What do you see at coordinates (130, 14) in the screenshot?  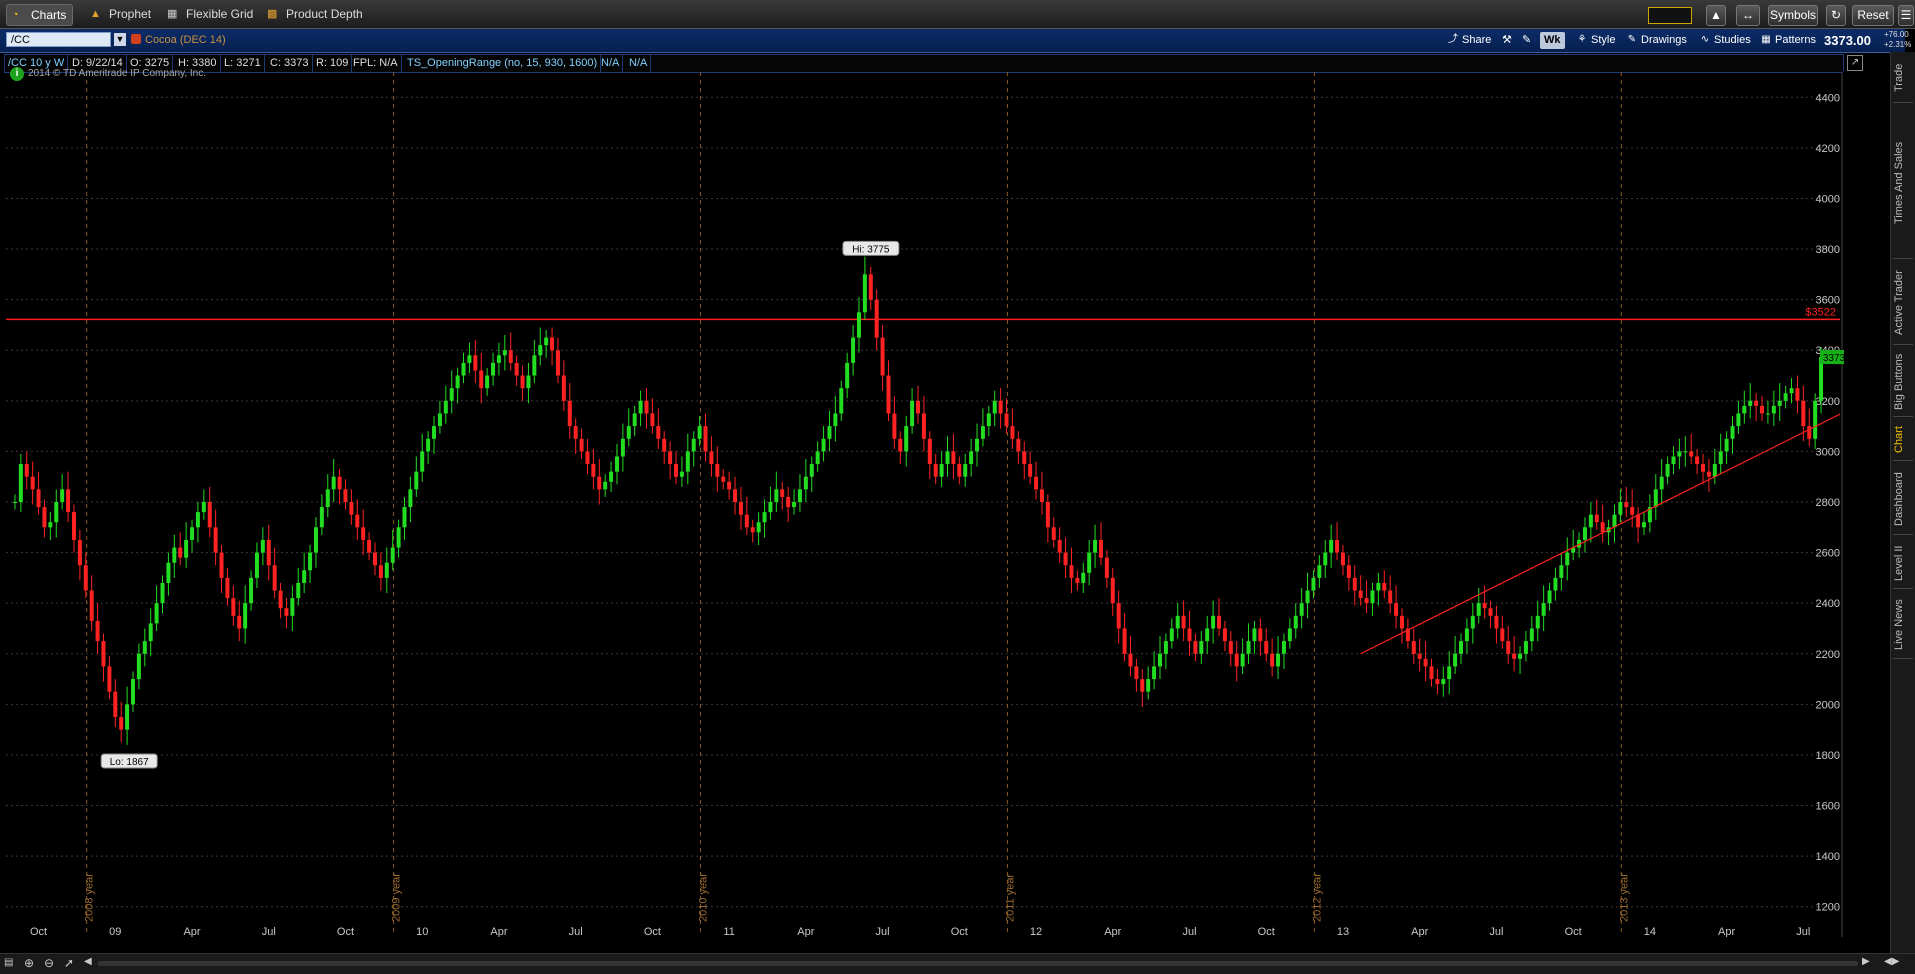 I see `tab-prophet-label: Prophet` at bounding box center [130, 14].